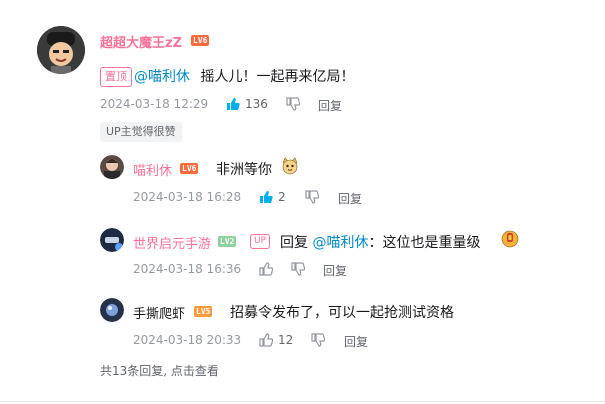 Image resolution: width=605 pixels, height=404 pixels. Describe the element at coordinates (227, 241) in the screenshot. I see `level-badge: LV2` at that location.